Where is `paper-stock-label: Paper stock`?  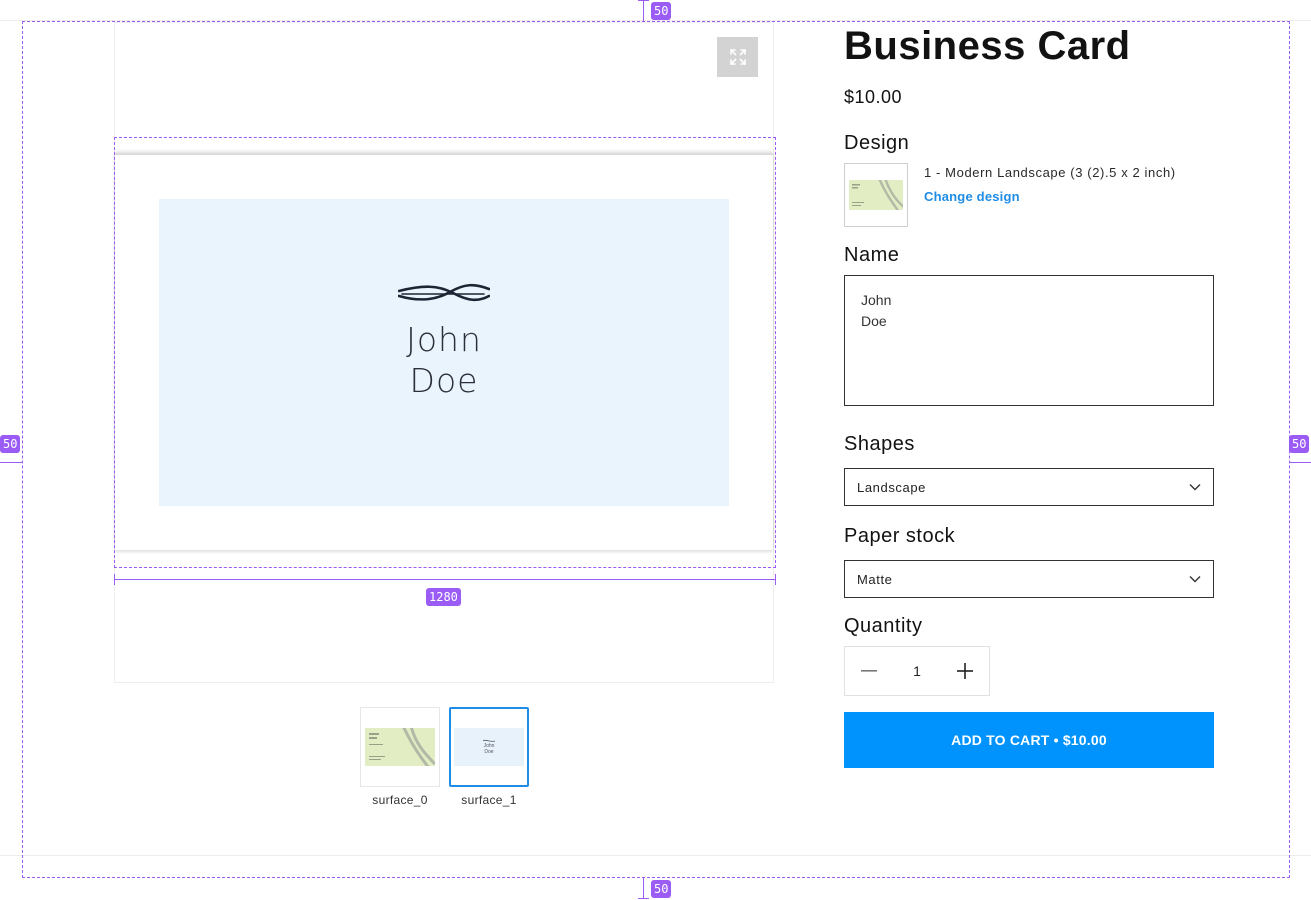
paper-stock-label: Paper stock is located at coordinates (900, 536).